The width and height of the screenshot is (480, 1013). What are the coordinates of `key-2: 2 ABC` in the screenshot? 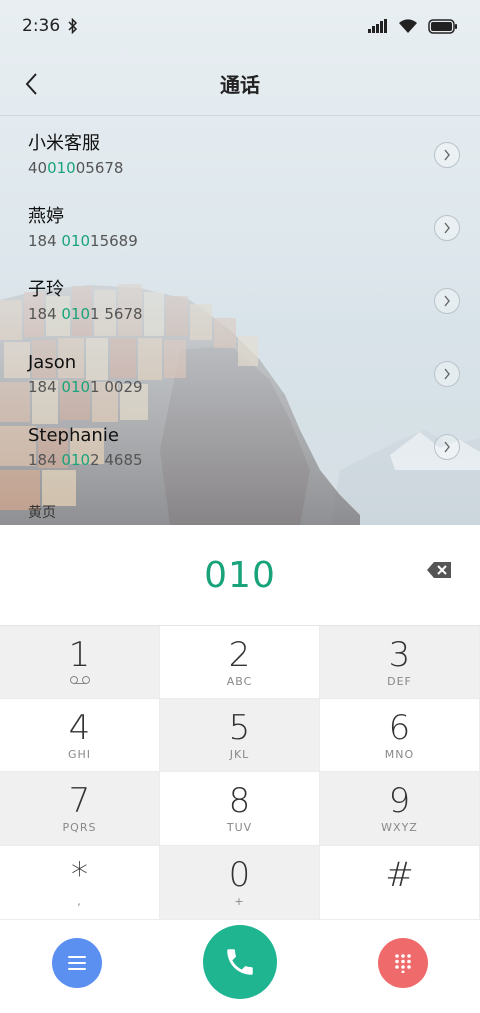 It's located at (240, 662).